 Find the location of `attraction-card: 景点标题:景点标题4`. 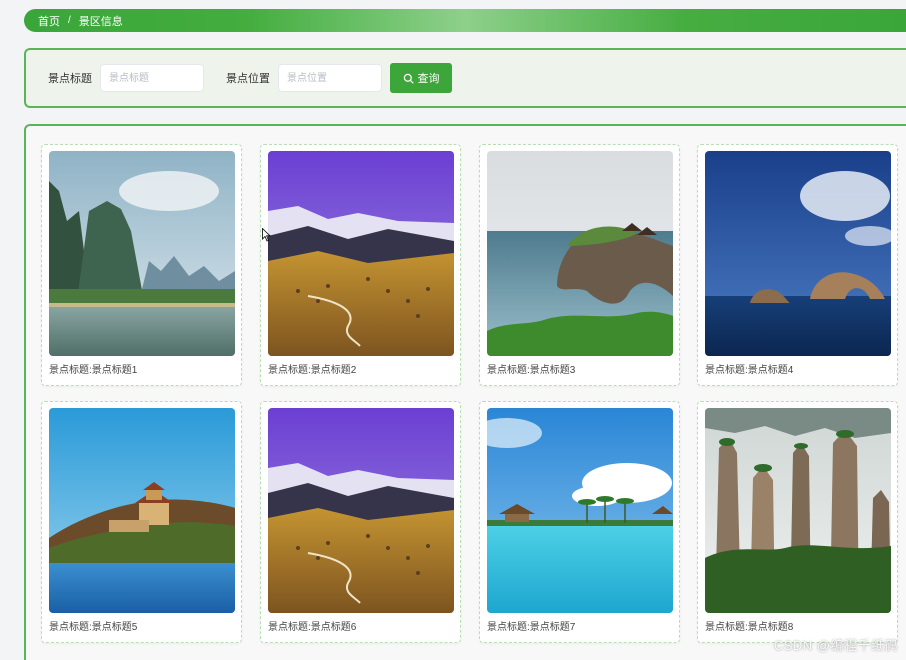

attraction-card: 景点标题:景点标题4 is located at coordinates (797, 265).